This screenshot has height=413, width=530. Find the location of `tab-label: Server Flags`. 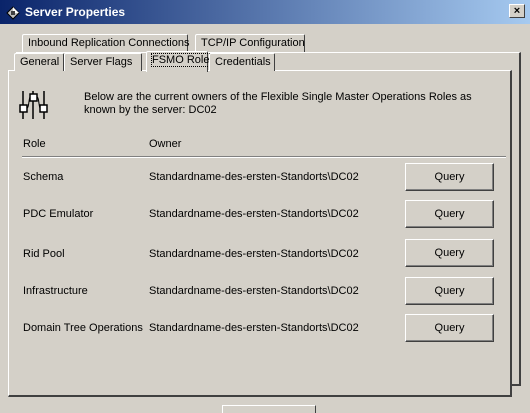

tab-label: Server Flags is located at coordinates (101, 62).